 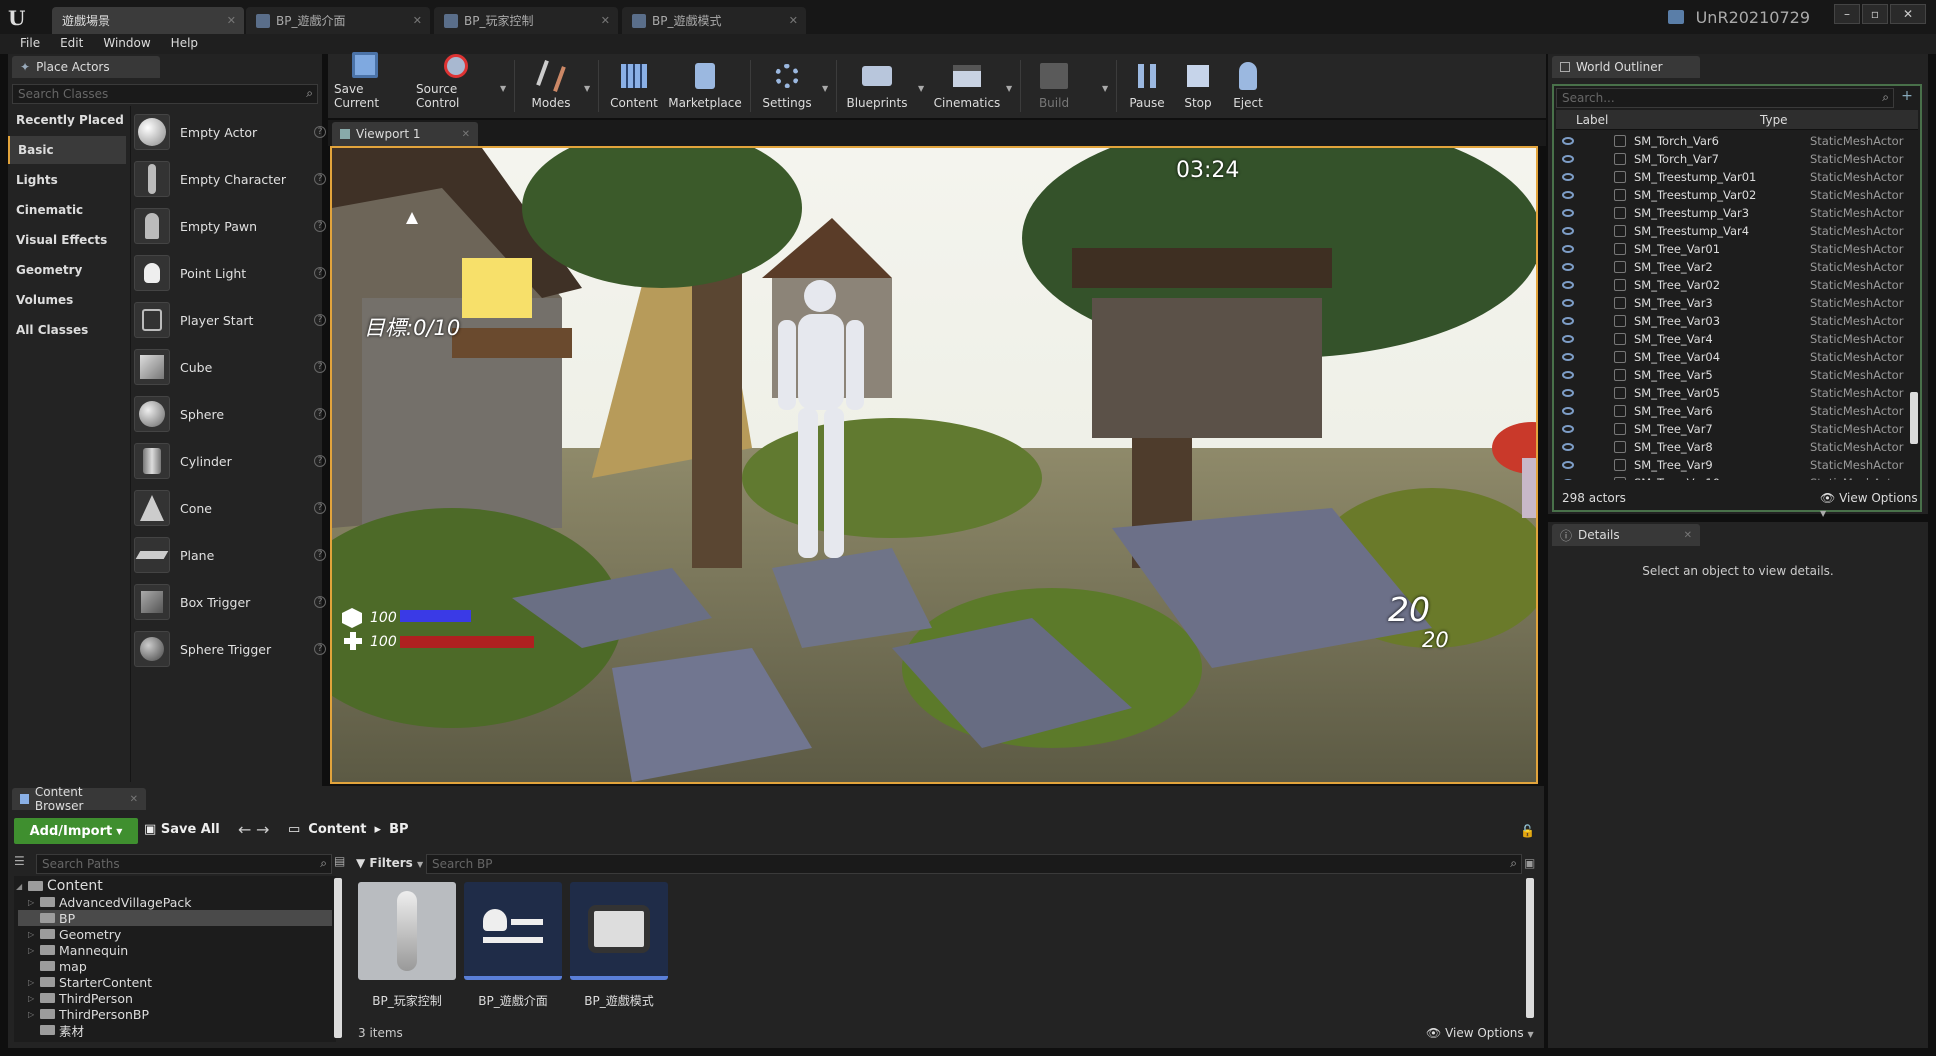 What do you see at coordinates (1054, 86) in the screenshot?
I see `build-button: Build` at bounding box center [1054, 86].